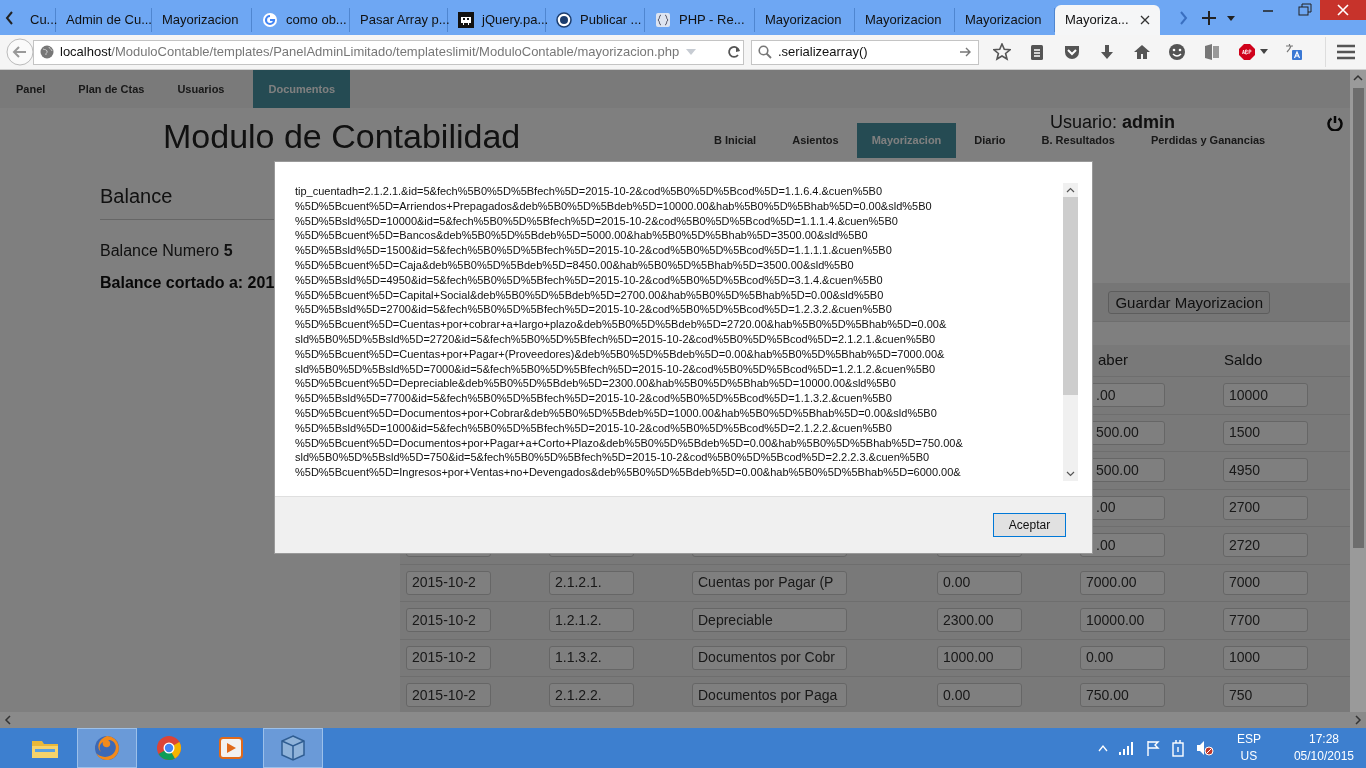 The image size is (1366, 768). Describe the element at coordinates (1142, 52) in the screenshot. I see `home-icon` at that location.